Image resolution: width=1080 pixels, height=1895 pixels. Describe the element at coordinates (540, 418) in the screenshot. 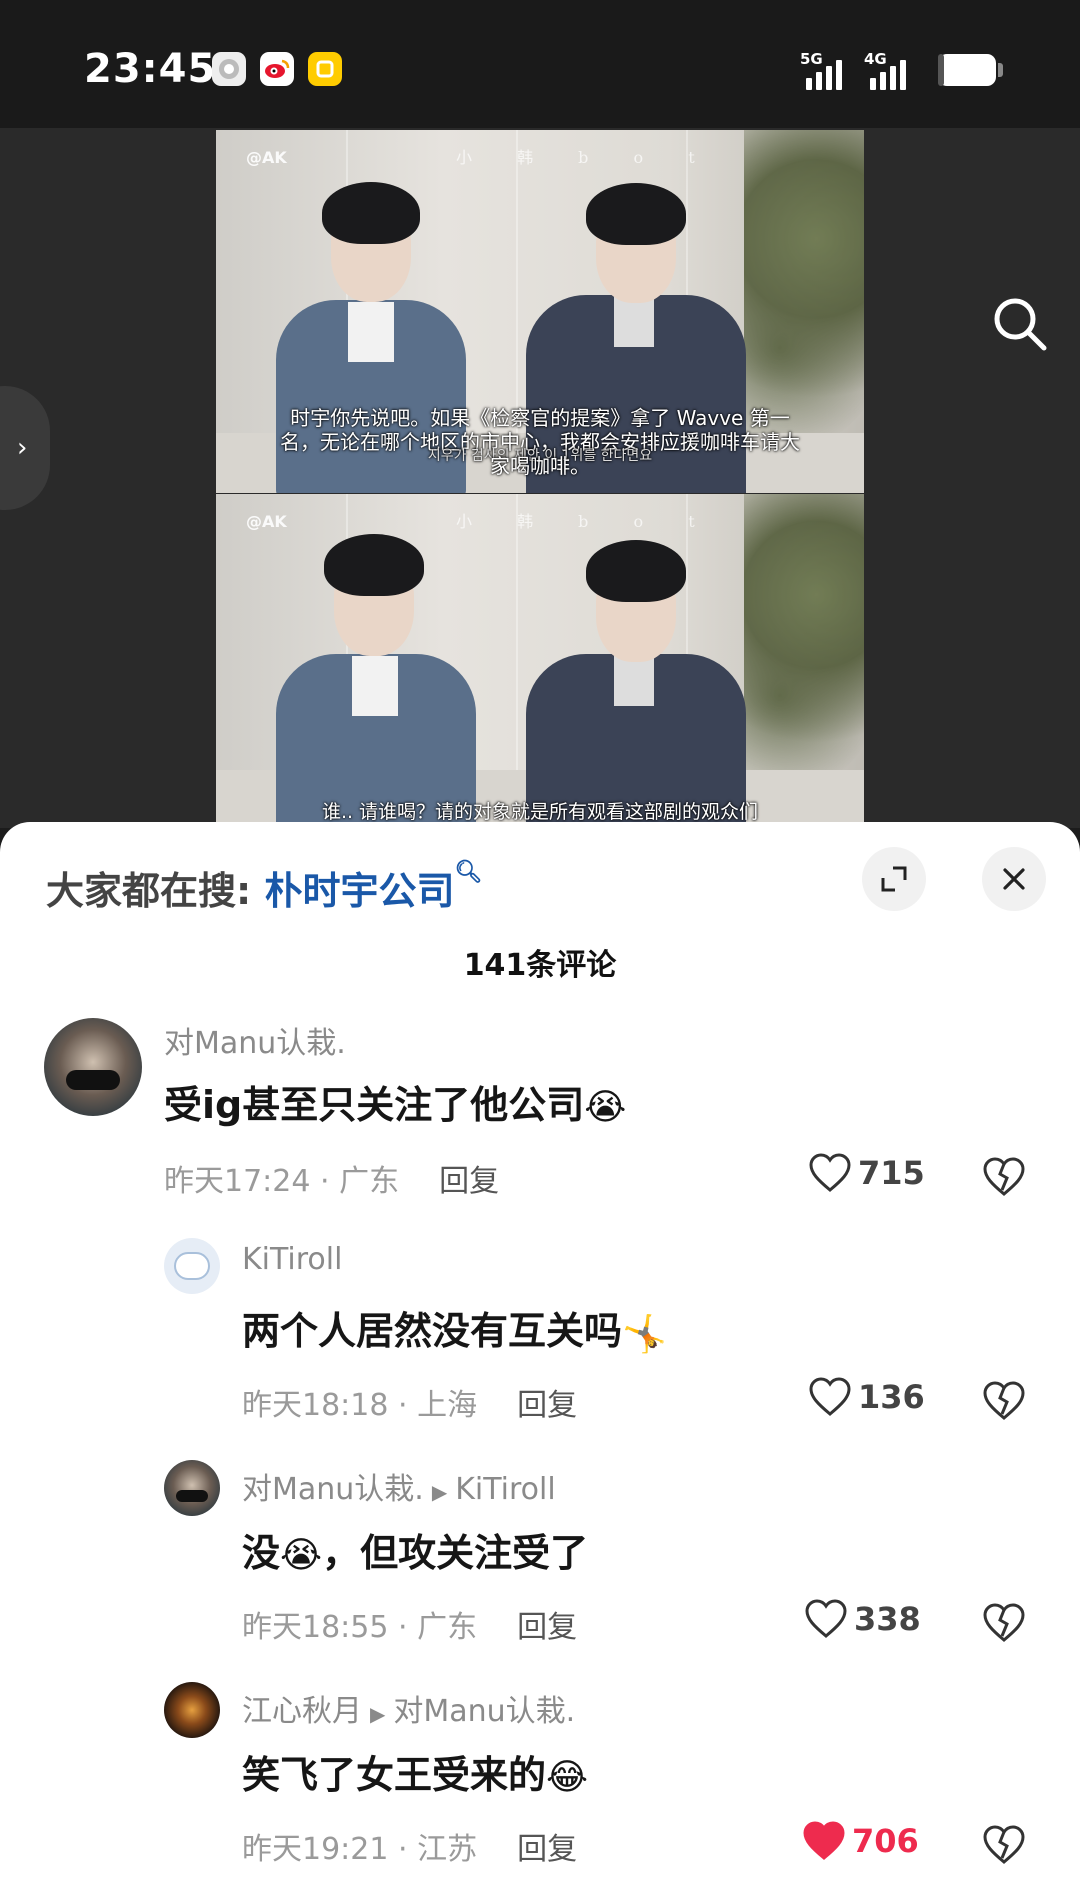

I see `subtitle-line: 时宇你先说吧。如果《检察官的提案》拿了 Wavve 第一` at that location.